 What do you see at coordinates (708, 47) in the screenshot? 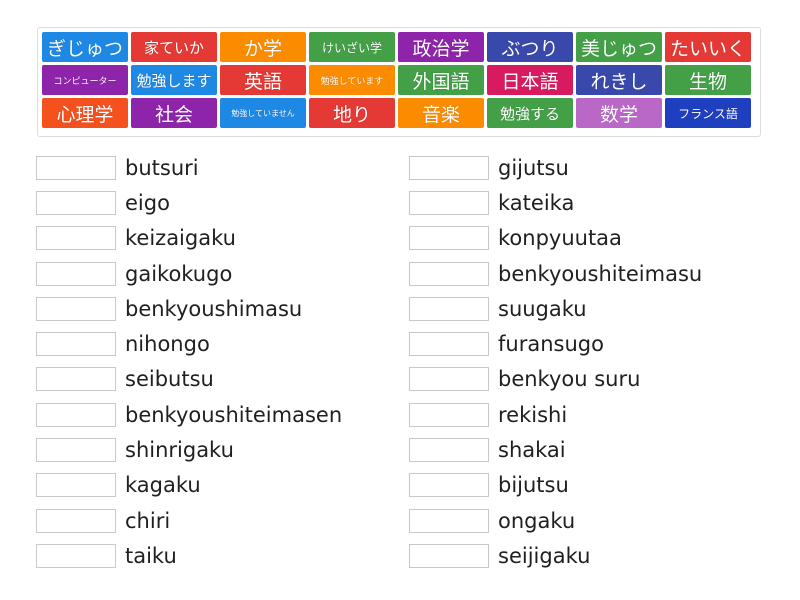
I see `tile-taiku: たいいく` at bounding box center [708, 47].